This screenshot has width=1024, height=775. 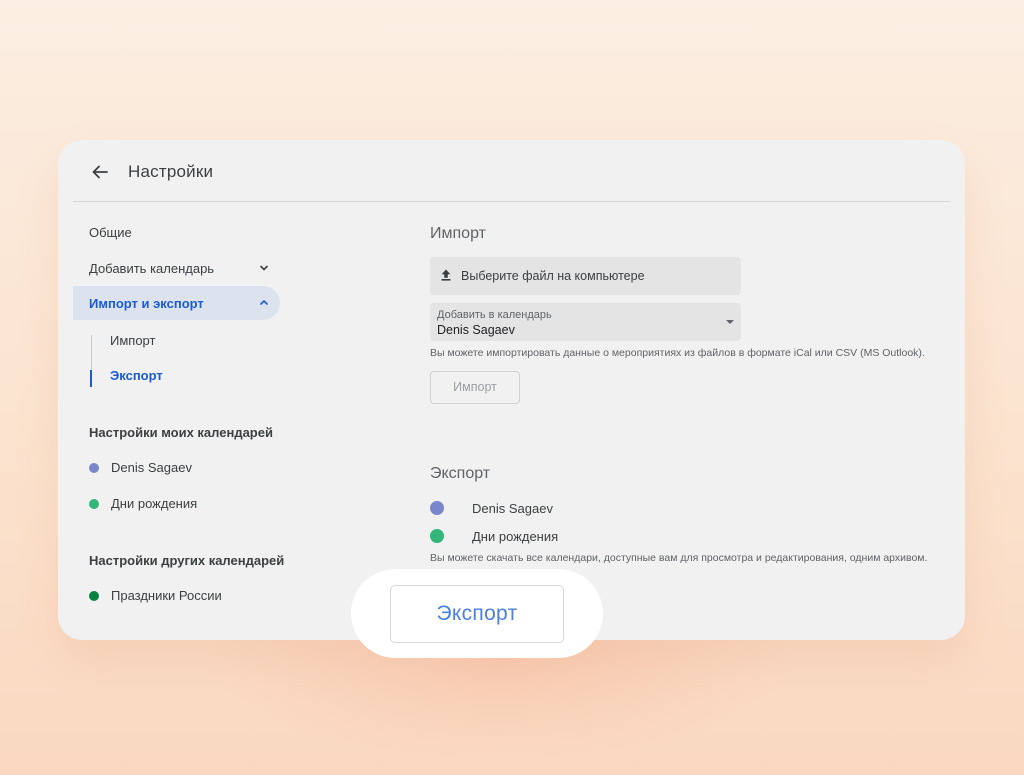 What do you see at coordinates (146, 303) in the screenshot?
I see `sidebar-item-label: Импорт и экспорт` at bounding box center [146, 303].